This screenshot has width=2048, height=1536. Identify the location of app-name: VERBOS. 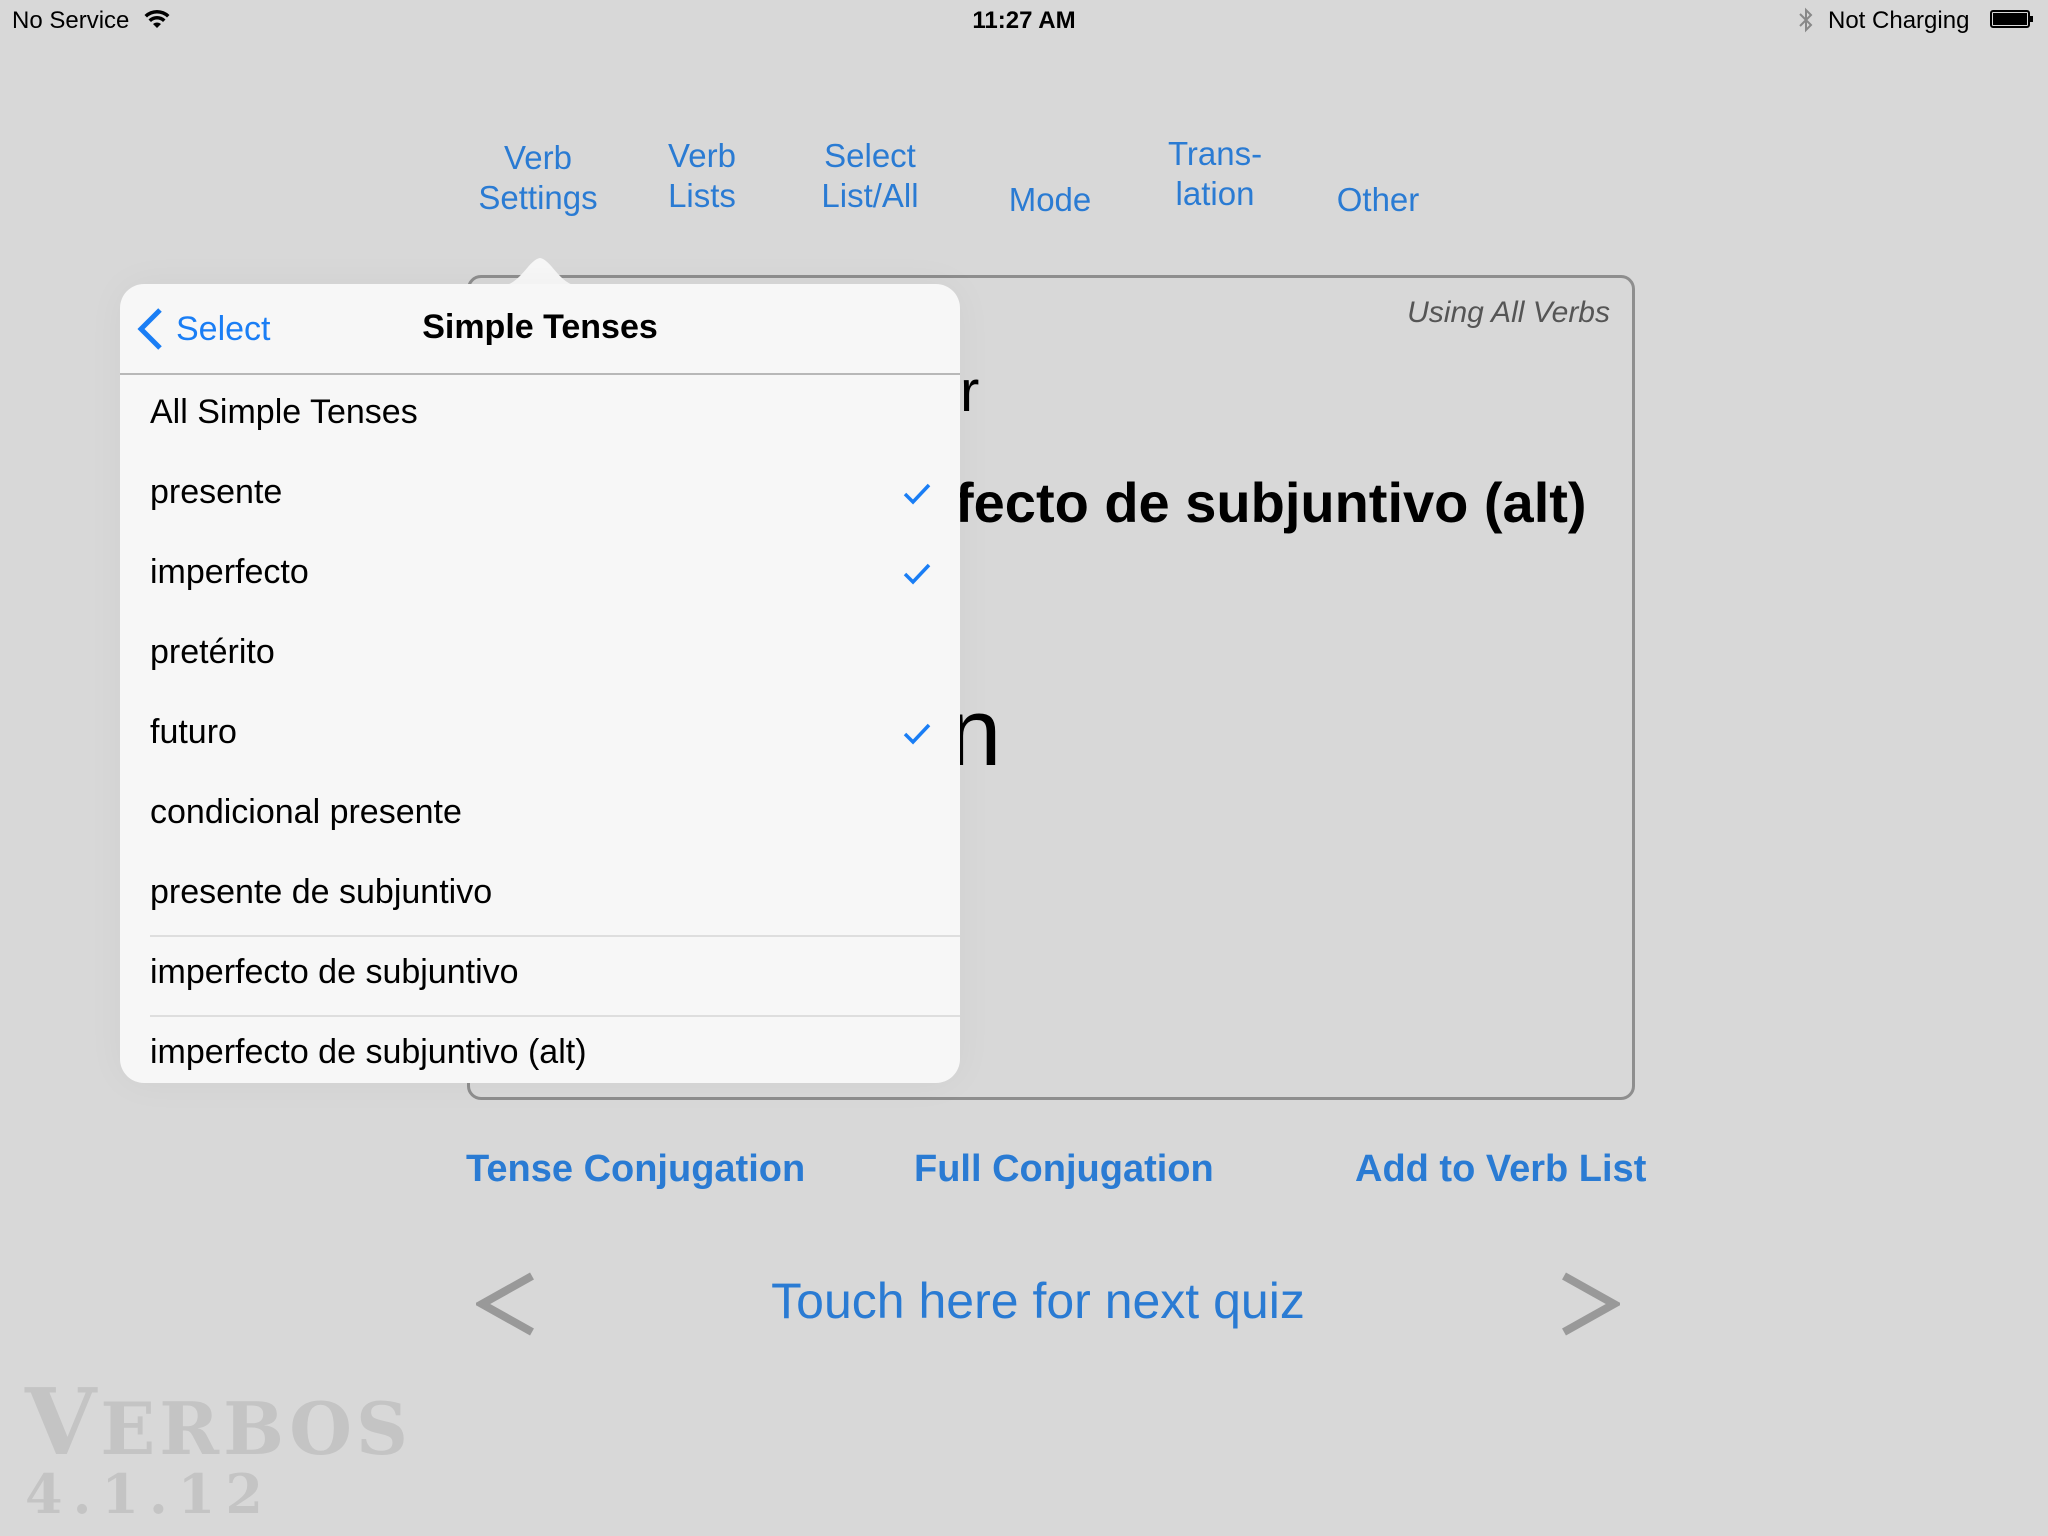
(218, 1422).